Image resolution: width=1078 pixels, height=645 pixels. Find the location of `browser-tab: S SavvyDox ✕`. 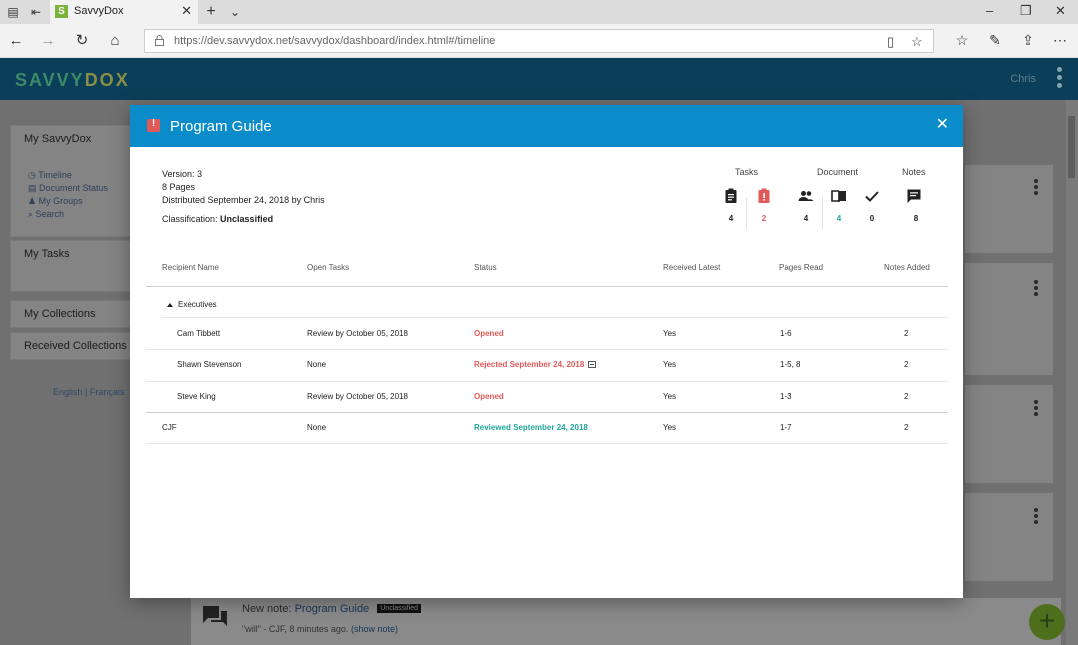

browser-tab: S SavvyDox ✕ is located at coordinates (124, 12).